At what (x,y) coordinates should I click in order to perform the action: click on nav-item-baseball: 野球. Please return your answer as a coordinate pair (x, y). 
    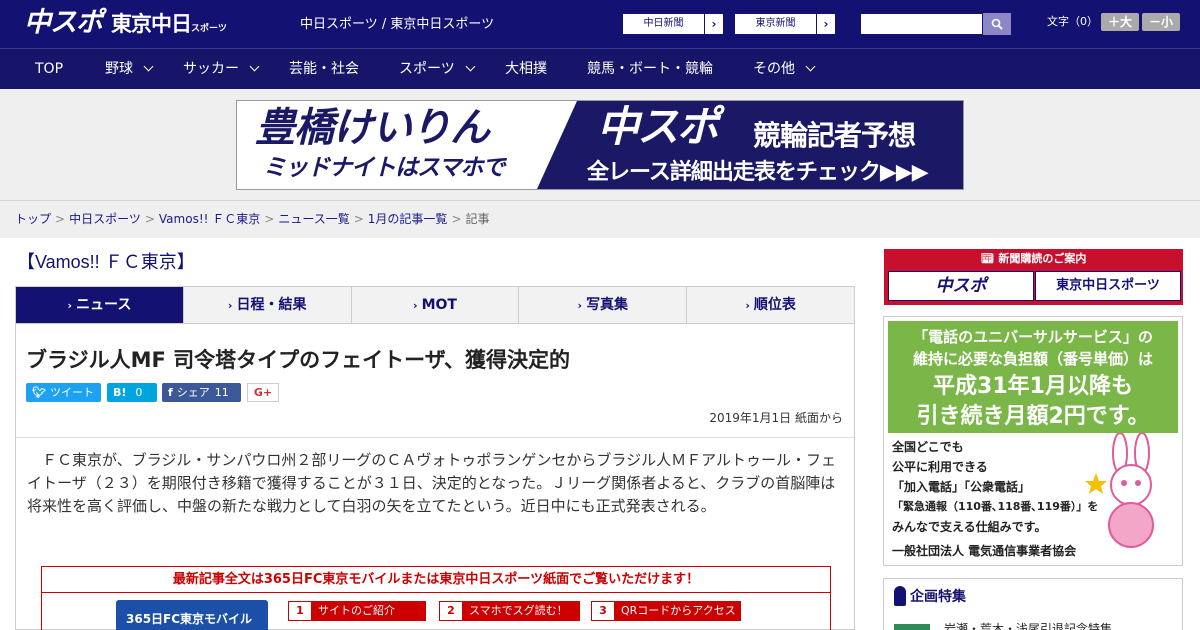
    Looking at the image, I should click on (129, 69).